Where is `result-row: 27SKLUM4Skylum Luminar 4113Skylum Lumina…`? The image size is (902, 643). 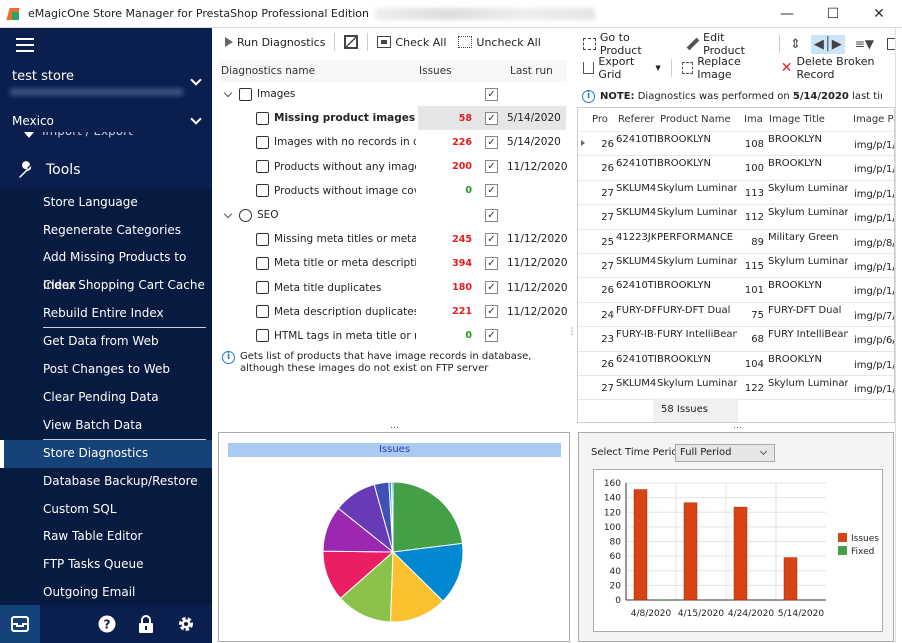 result-row: 27SKLUM4Skylum Luminar 4113Skylum Lumina… is located at coordinates (736, 193).